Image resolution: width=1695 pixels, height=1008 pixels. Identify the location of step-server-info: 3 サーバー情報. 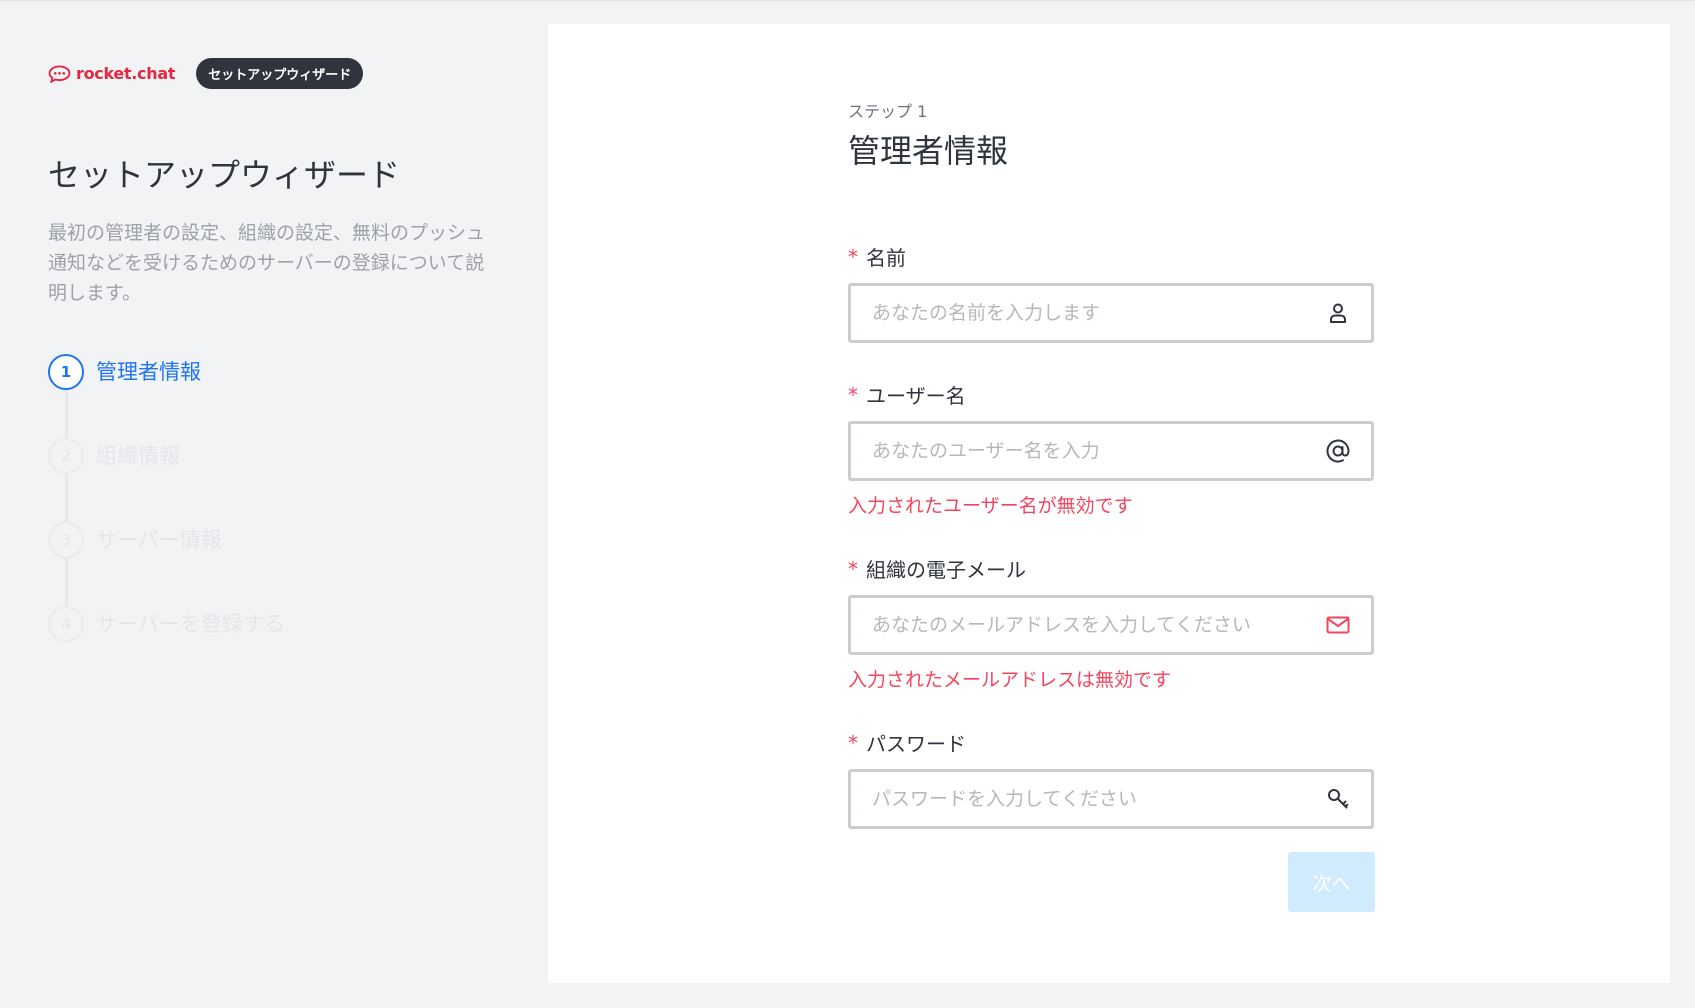
(166, 564).